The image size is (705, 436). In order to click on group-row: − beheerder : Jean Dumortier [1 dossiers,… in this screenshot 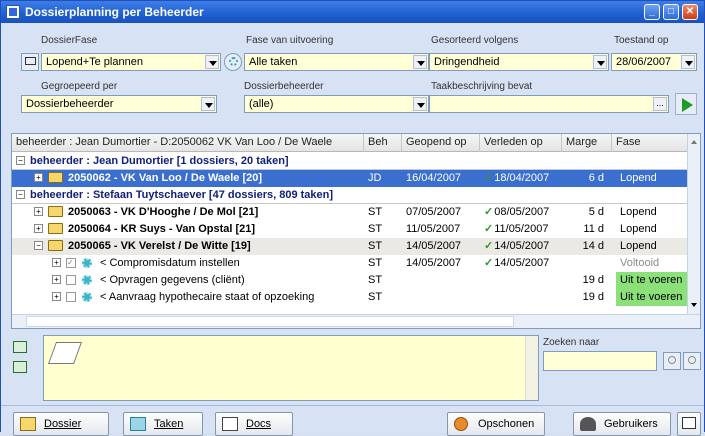, I will do `click(350, 161)`.